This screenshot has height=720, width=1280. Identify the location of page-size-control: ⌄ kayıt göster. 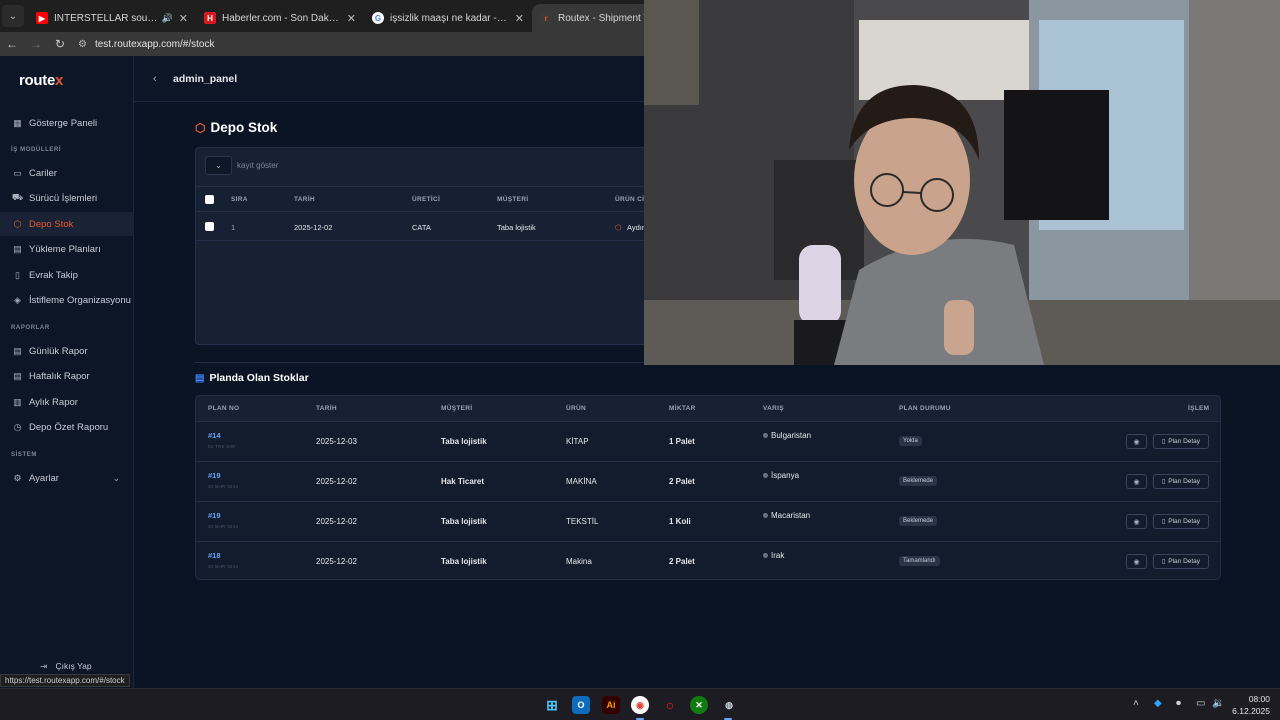
(241, 165).